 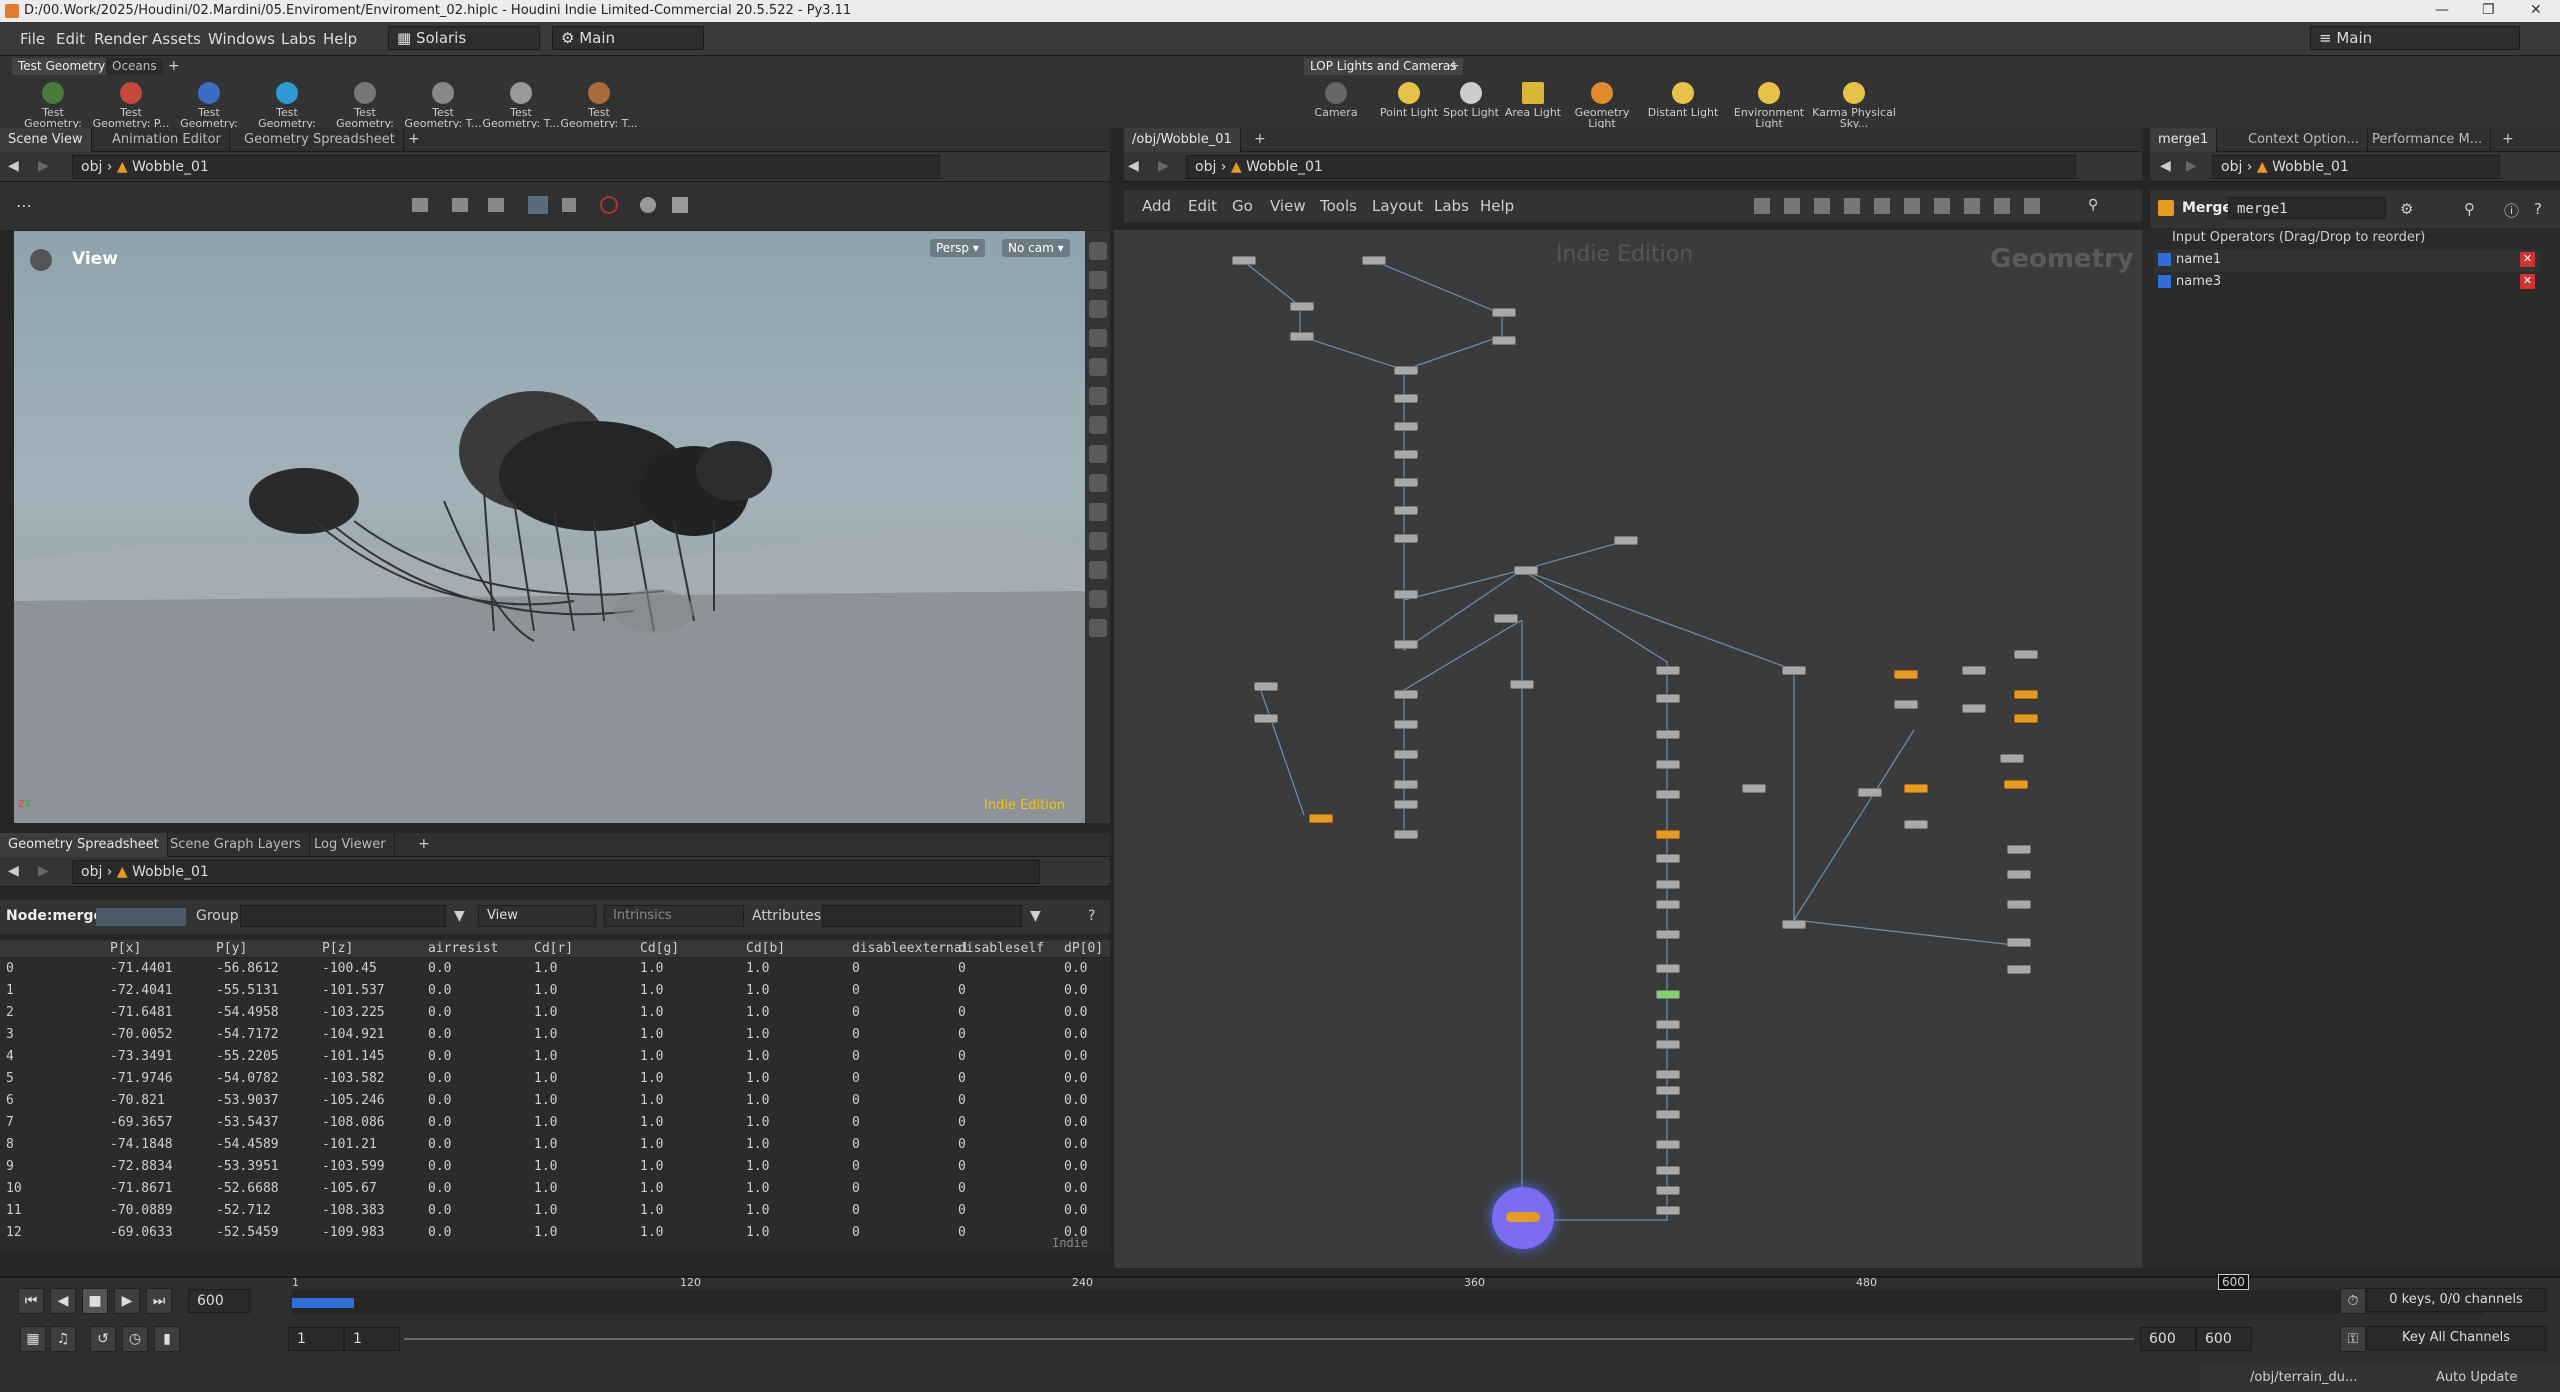 What do you see at coordinates (553, 948) in the screenshot?
I see `col-header: Cd[r]` at bounding box center [553, 948].